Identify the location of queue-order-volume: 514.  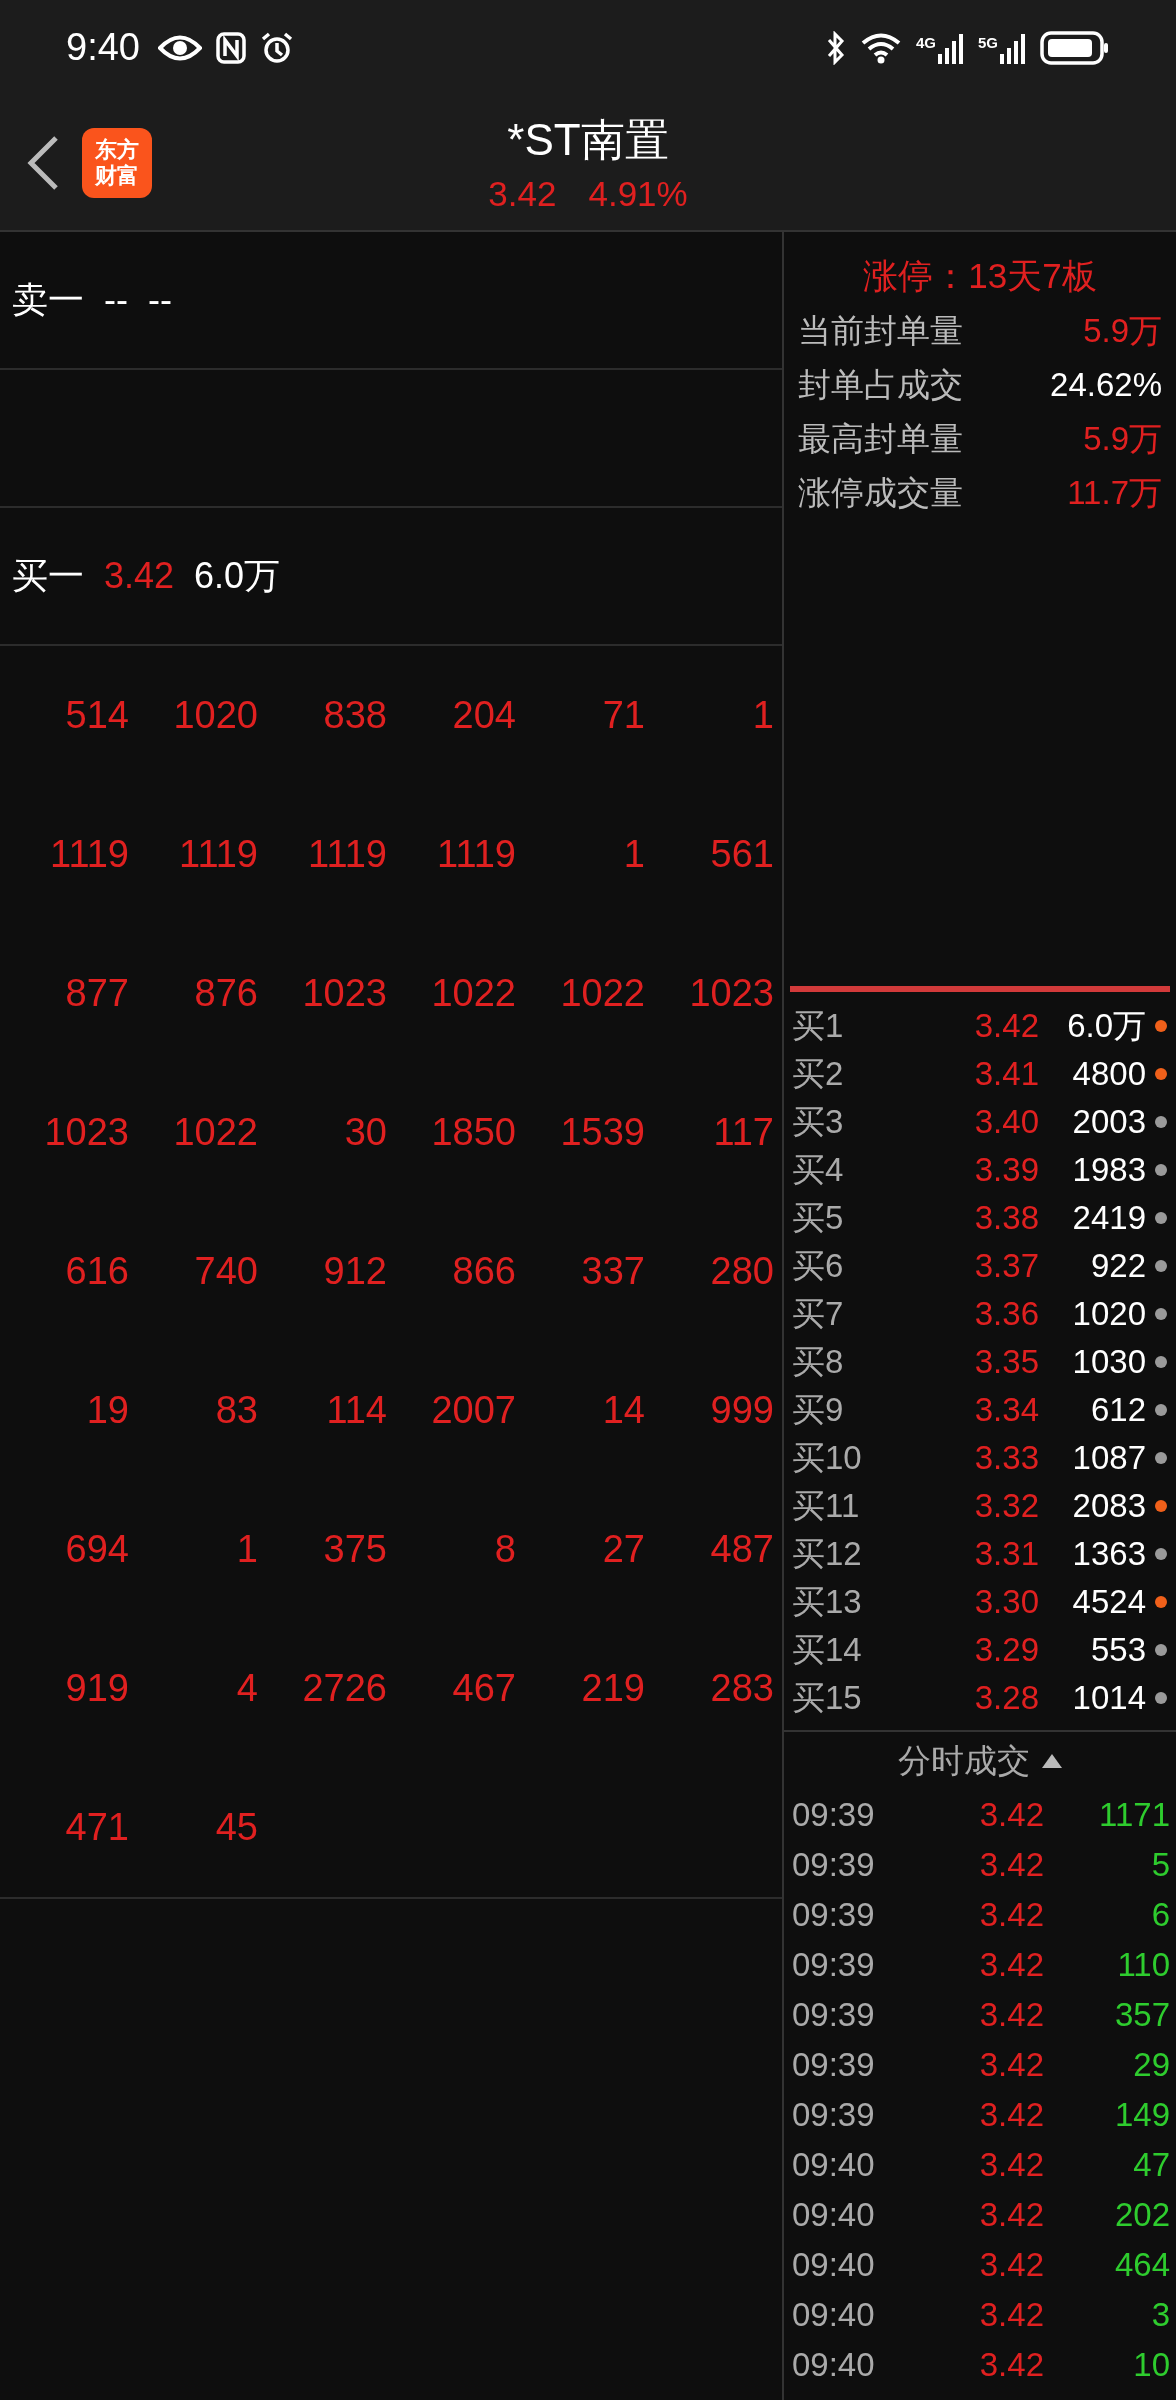
(97, 715).